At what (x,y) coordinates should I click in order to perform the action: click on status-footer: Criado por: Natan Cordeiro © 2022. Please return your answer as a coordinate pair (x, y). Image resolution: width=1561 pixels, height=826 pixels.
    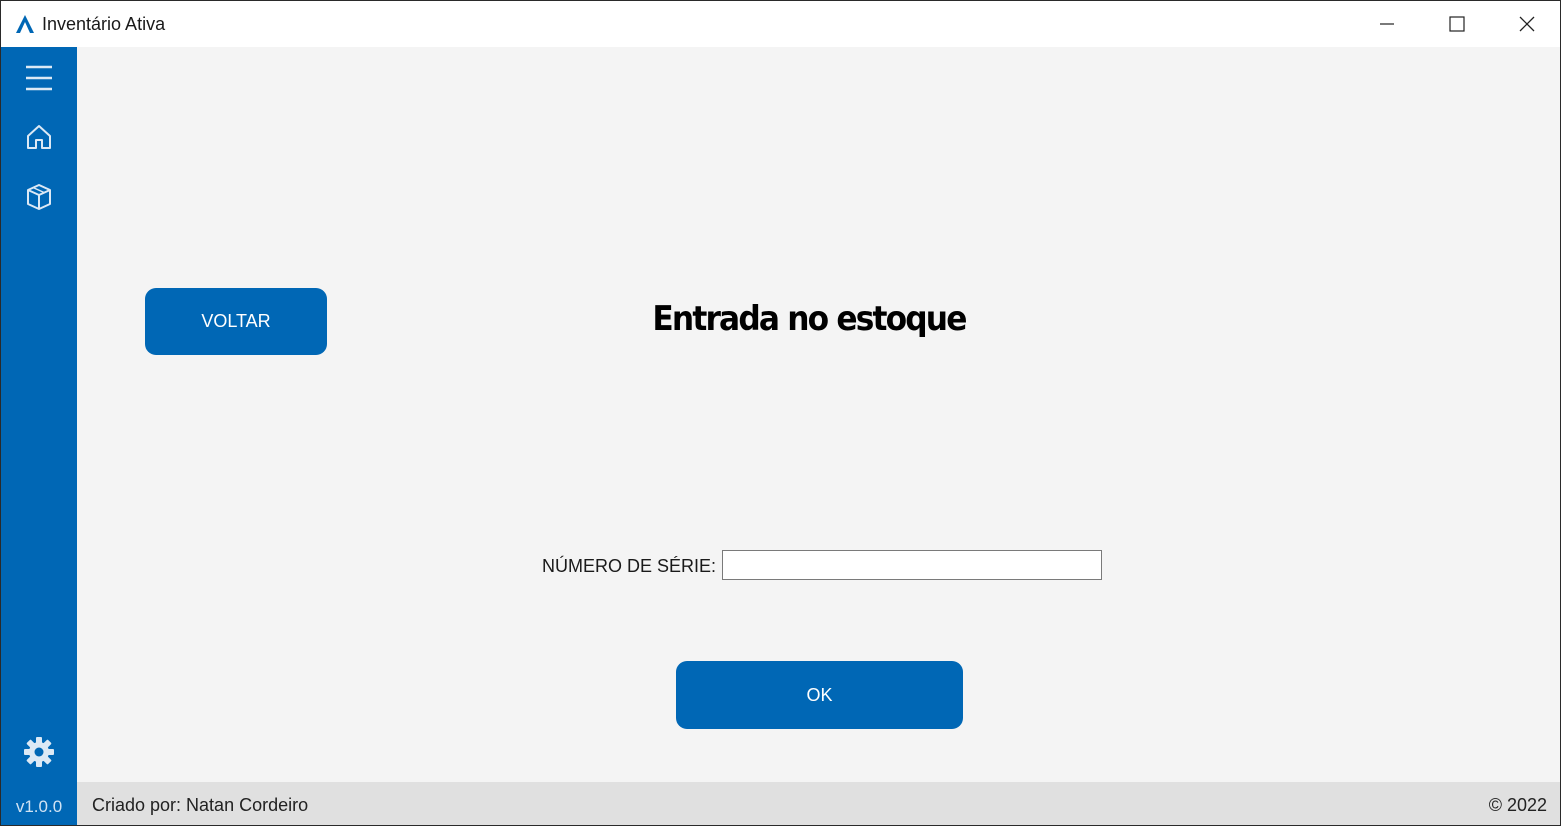
    Looking at the image, I should click on (818, 803).